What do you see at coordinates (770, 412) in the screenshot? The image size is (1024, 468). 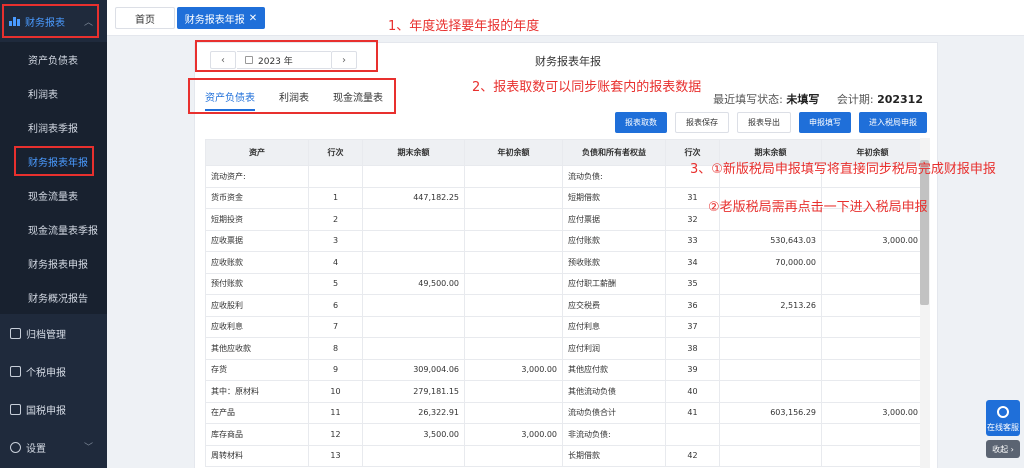 I see `table-cell: 603,156.29` at bounding box center [770, 412].